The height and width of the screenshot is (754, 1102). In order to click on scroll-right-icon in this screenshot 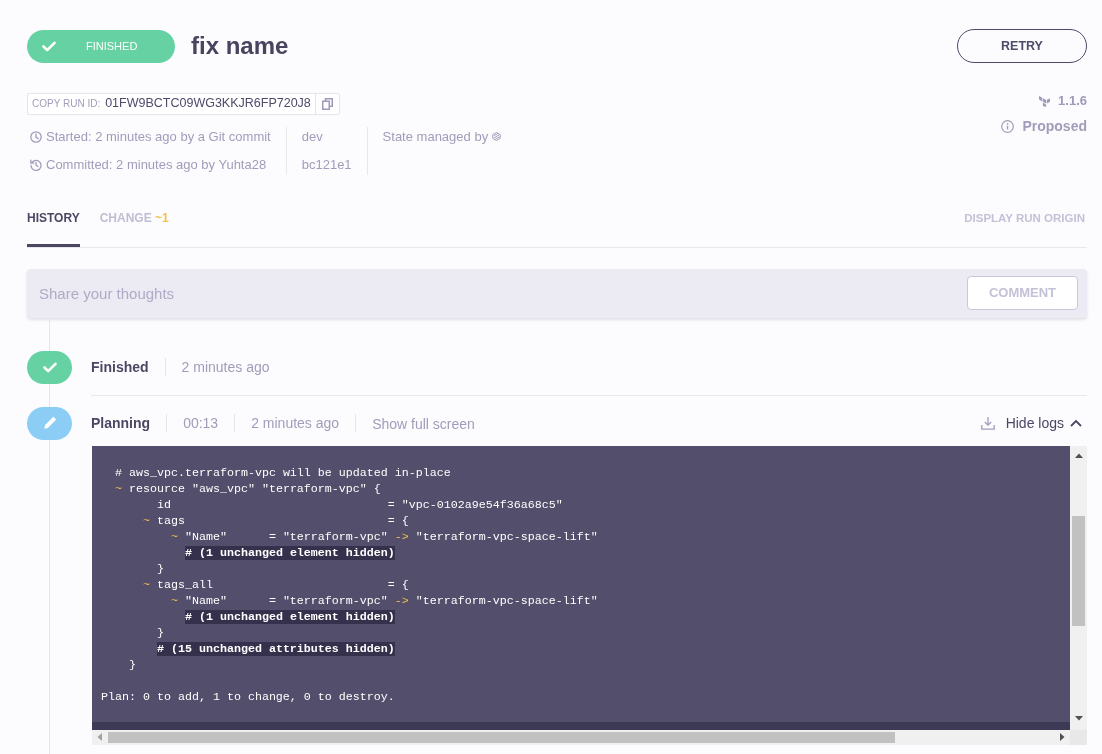, I will do `click(1062, 737)`.